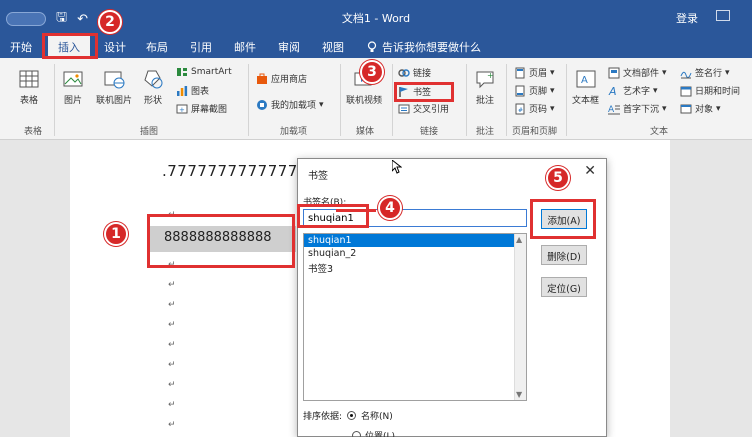 This screenshot has width=752, height=437. I want to click on page-number-dropdown-icon: ▾, so click(552, 108).